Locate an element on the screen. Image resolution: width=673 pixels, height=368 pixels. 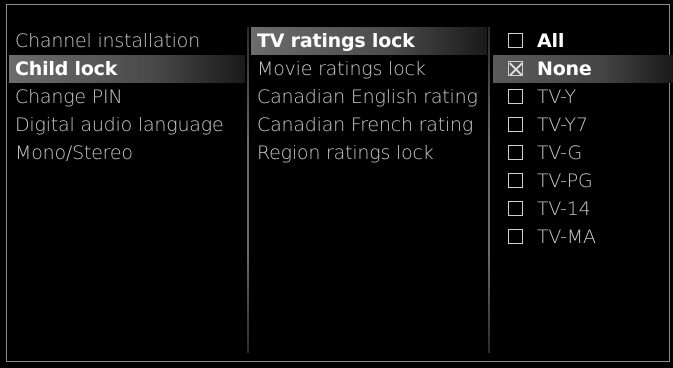
rating-option-tv-ma: TV-MA is located at coordinates (583, 237).